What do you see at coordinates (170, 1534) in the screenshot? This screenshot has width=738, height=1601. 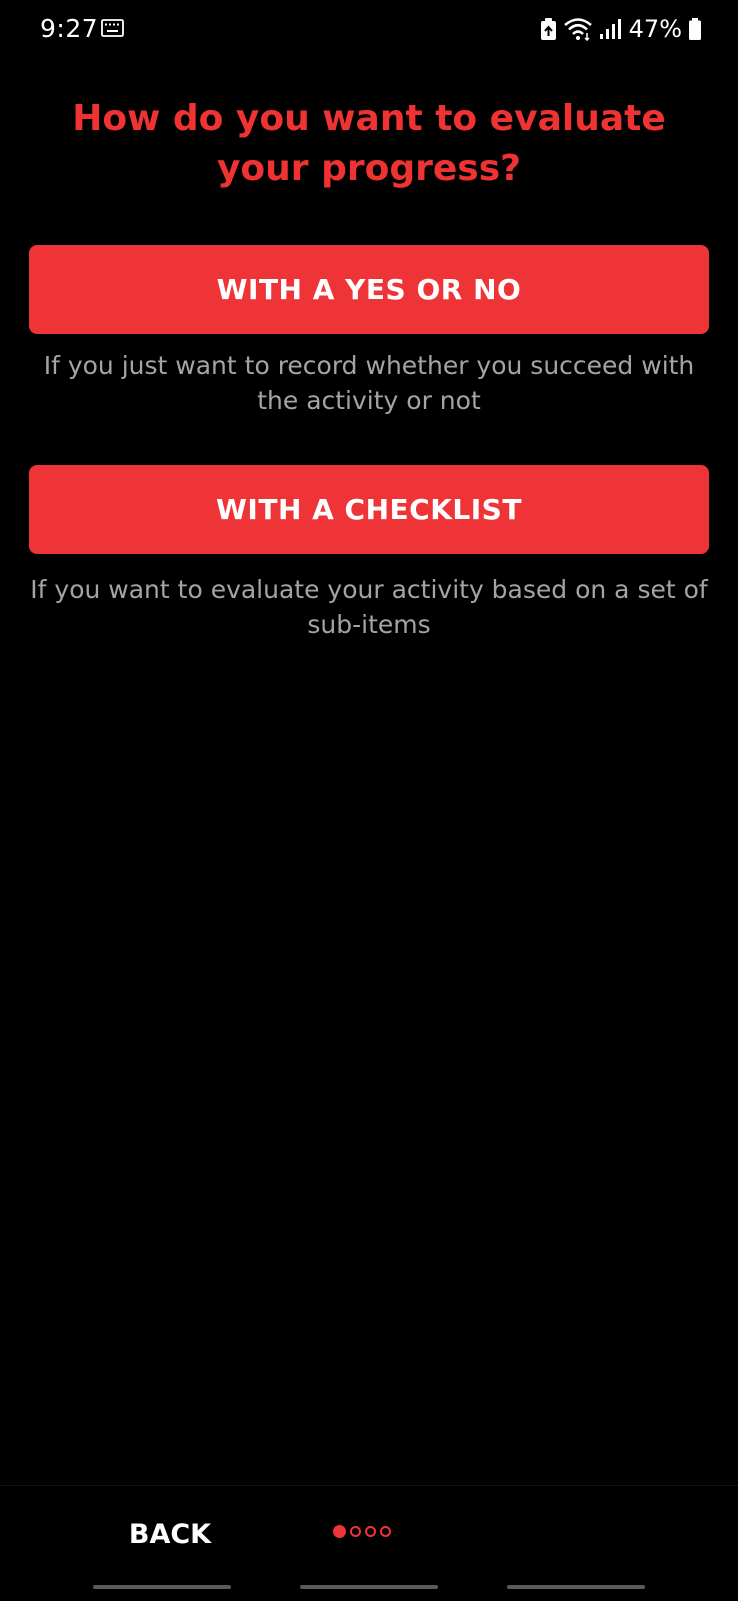 I see `back-button: BACK` at bounding box center [170, 1534].